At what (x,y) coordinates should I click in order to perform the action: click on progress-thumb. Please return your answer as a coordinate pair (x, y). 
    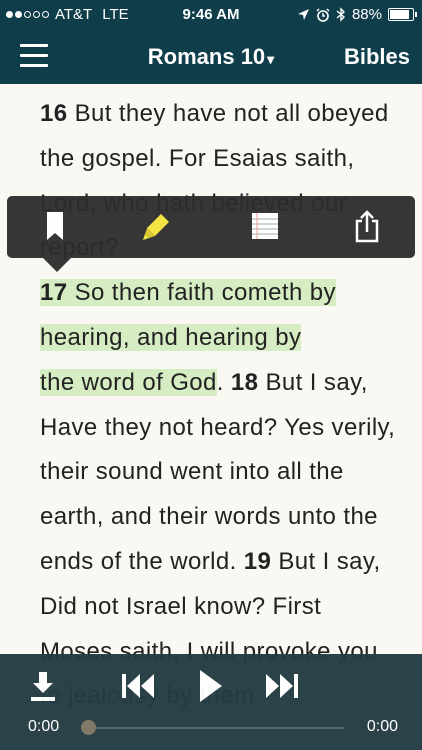
    Looking at the image, I should click on (88, 727).